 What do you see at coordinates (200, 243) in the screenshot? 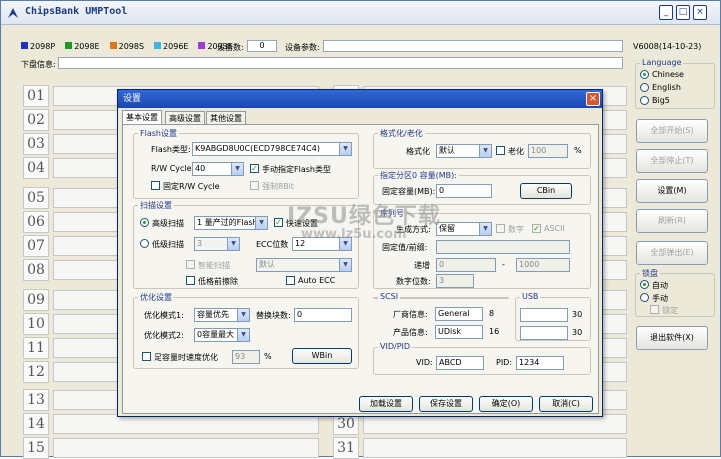
I see `low-scan-value: 3` at bounding box center [200, 243].